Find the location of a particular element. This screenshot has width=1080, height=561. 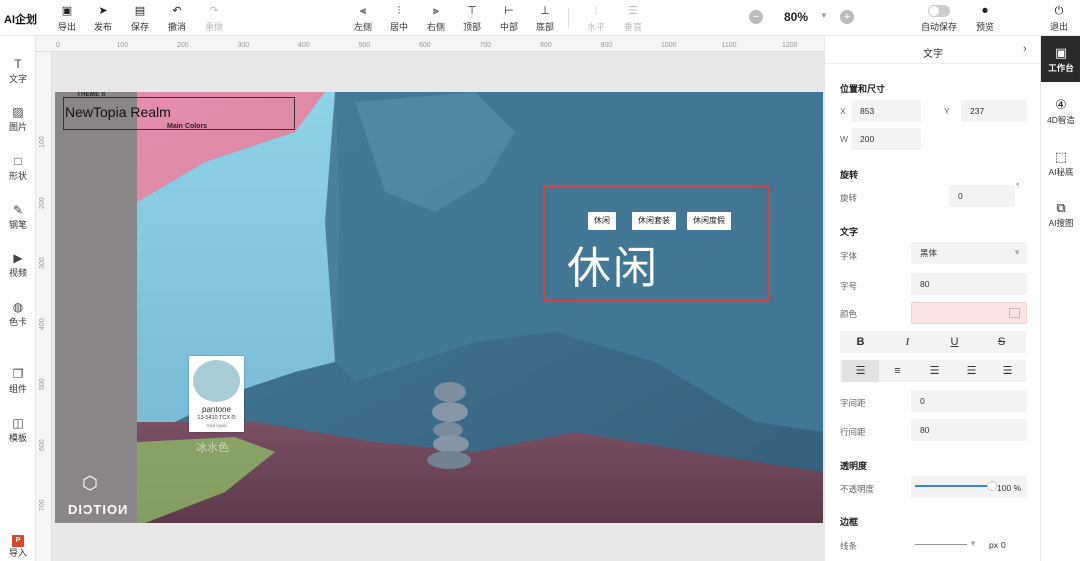

rotate-input: 0 is located at coordinates (982, 196).